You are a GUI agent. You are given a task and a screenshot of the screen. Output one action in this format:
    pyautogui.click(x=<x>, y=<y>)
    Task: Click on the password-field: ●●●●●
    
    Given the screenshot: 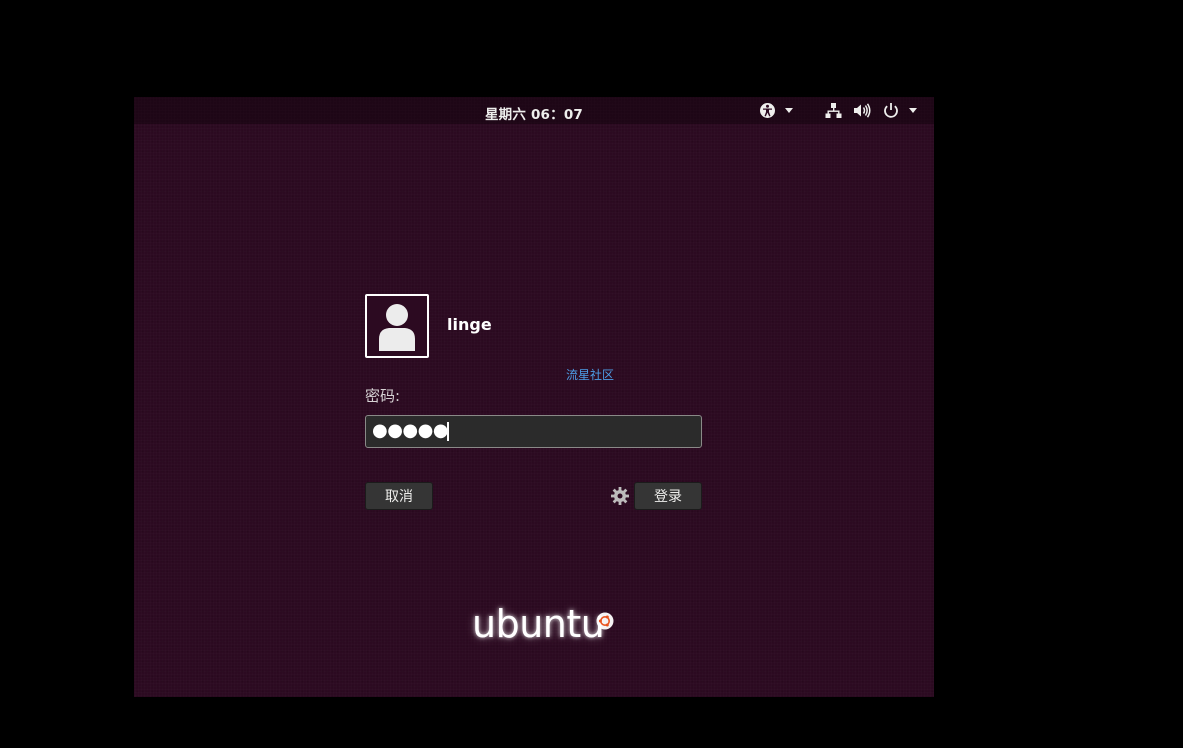 What is the action you would take?
    pyautogui.click(x=533, y=431)
    